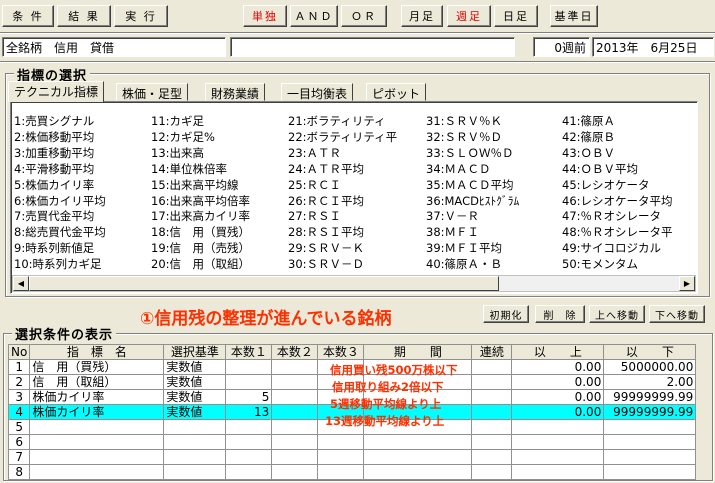  I want to click on mode-and-button: ＡＮＤ, so click(314, 16).